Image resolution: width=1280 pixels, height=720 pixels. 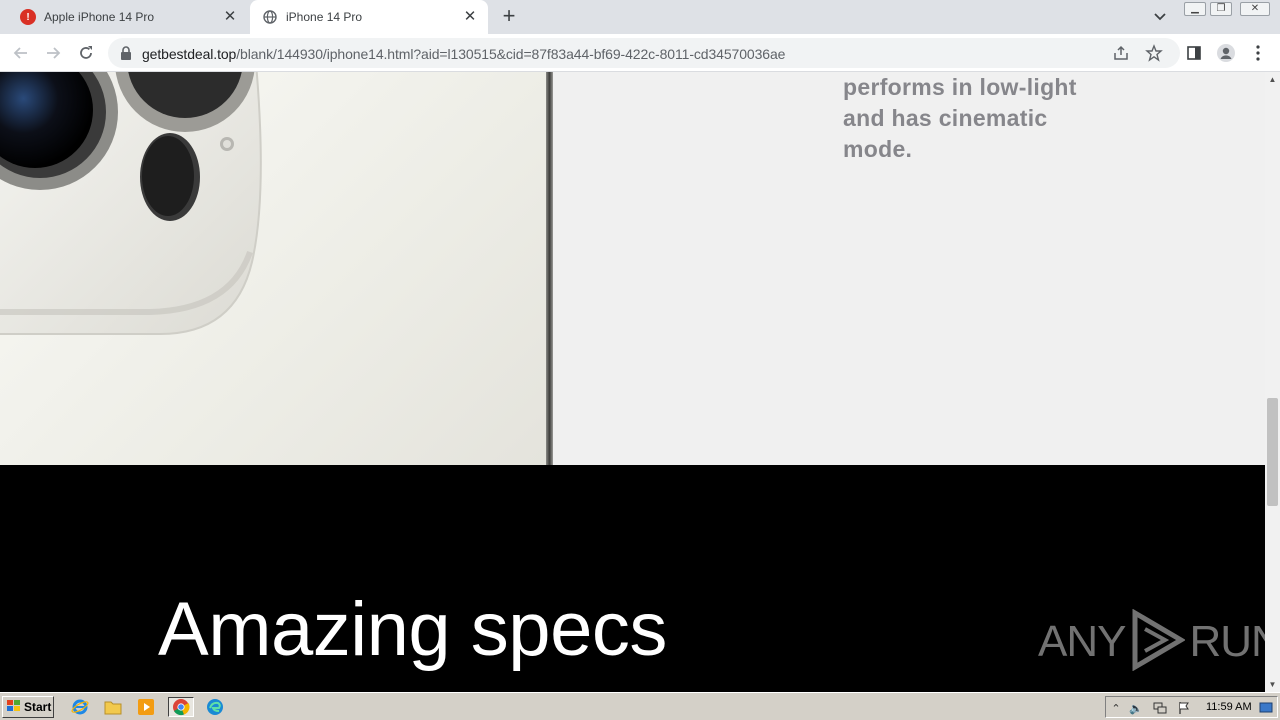 I want to click on feature-line: and has cinematic, so click(x=945, y=118).